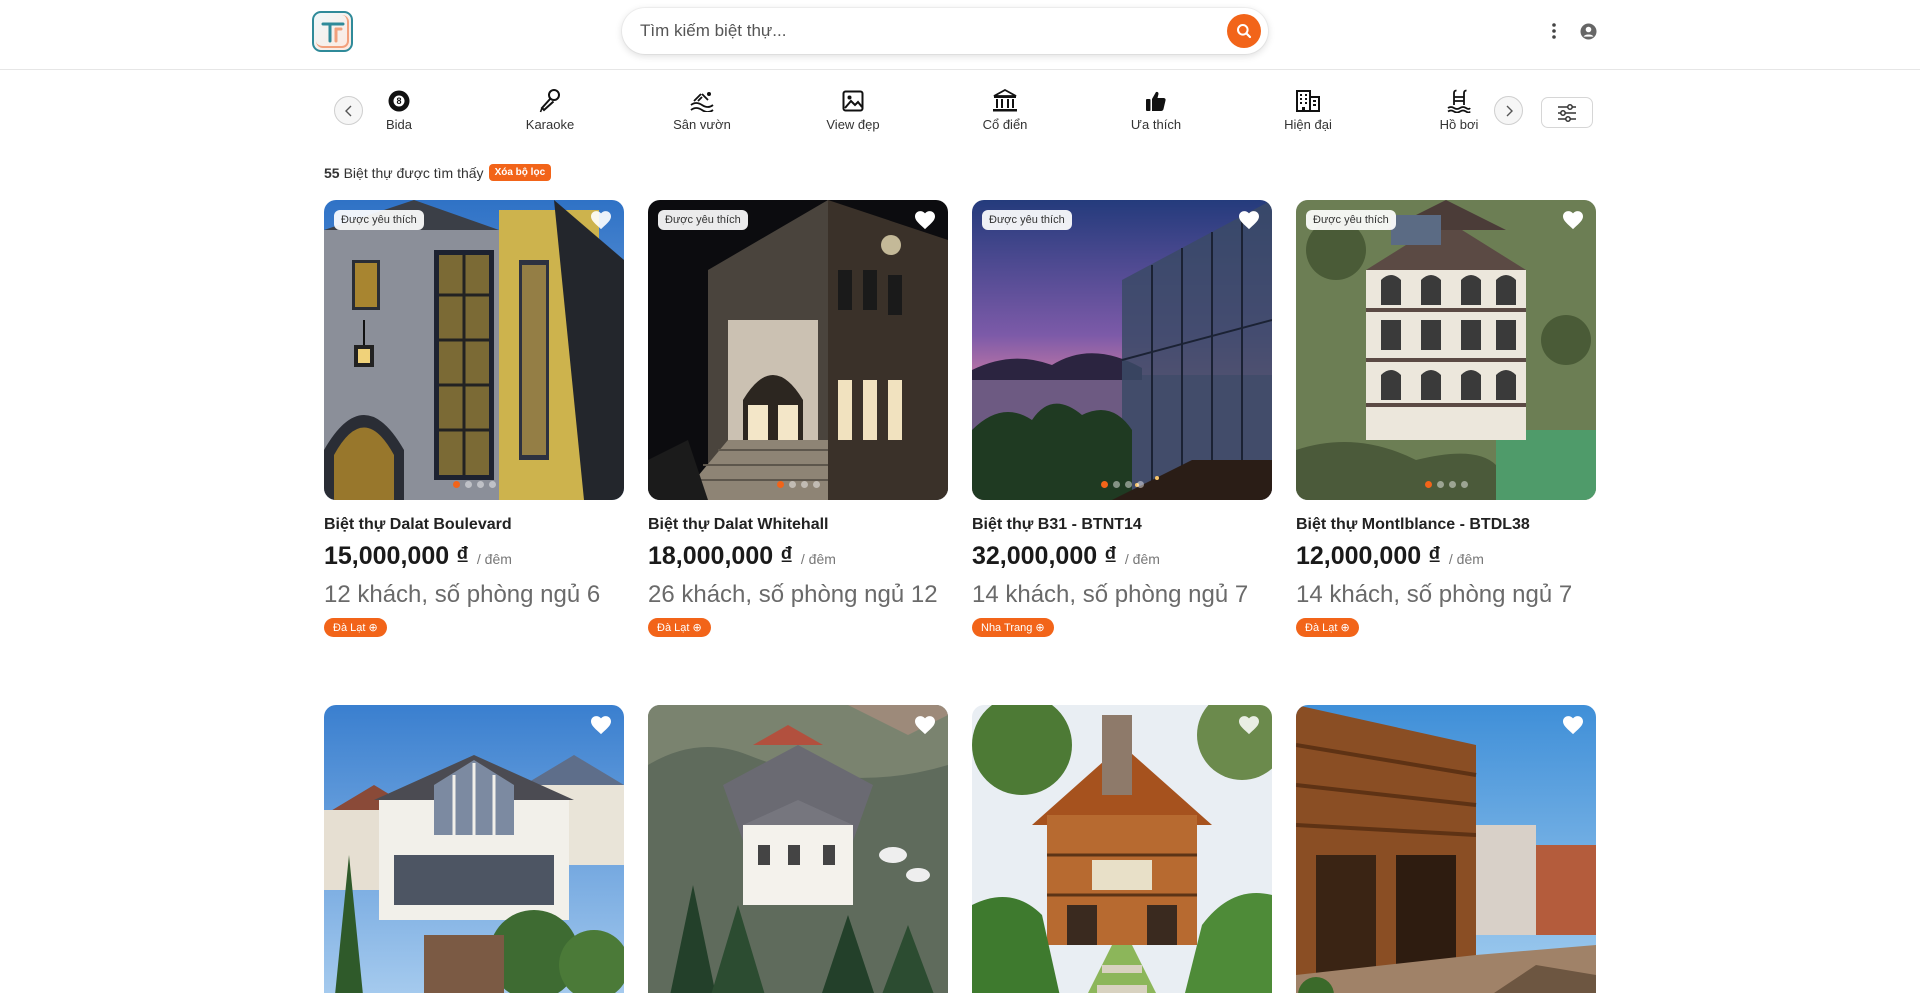  I want to click on results-count: 55, so click(332, 172).